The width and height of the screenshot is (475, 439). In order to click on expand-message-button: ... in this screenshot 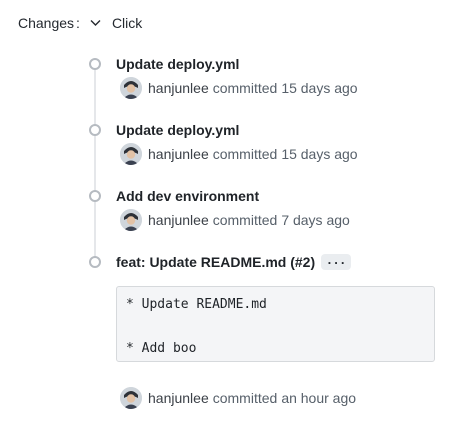, I will do `click(336, 262)`.